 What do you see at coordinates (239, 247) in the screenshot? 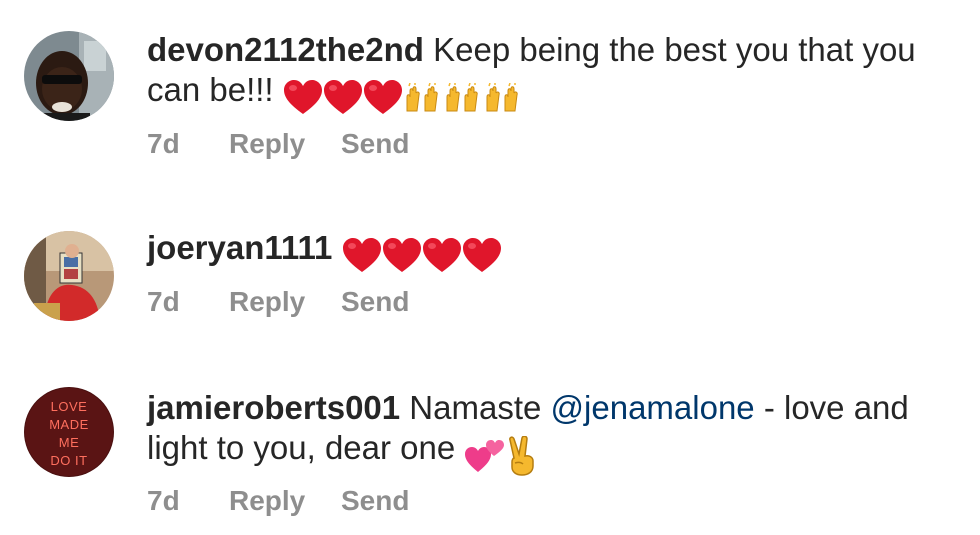
I see `comment-username: joeryan1111` at bounding box center [239, 247].